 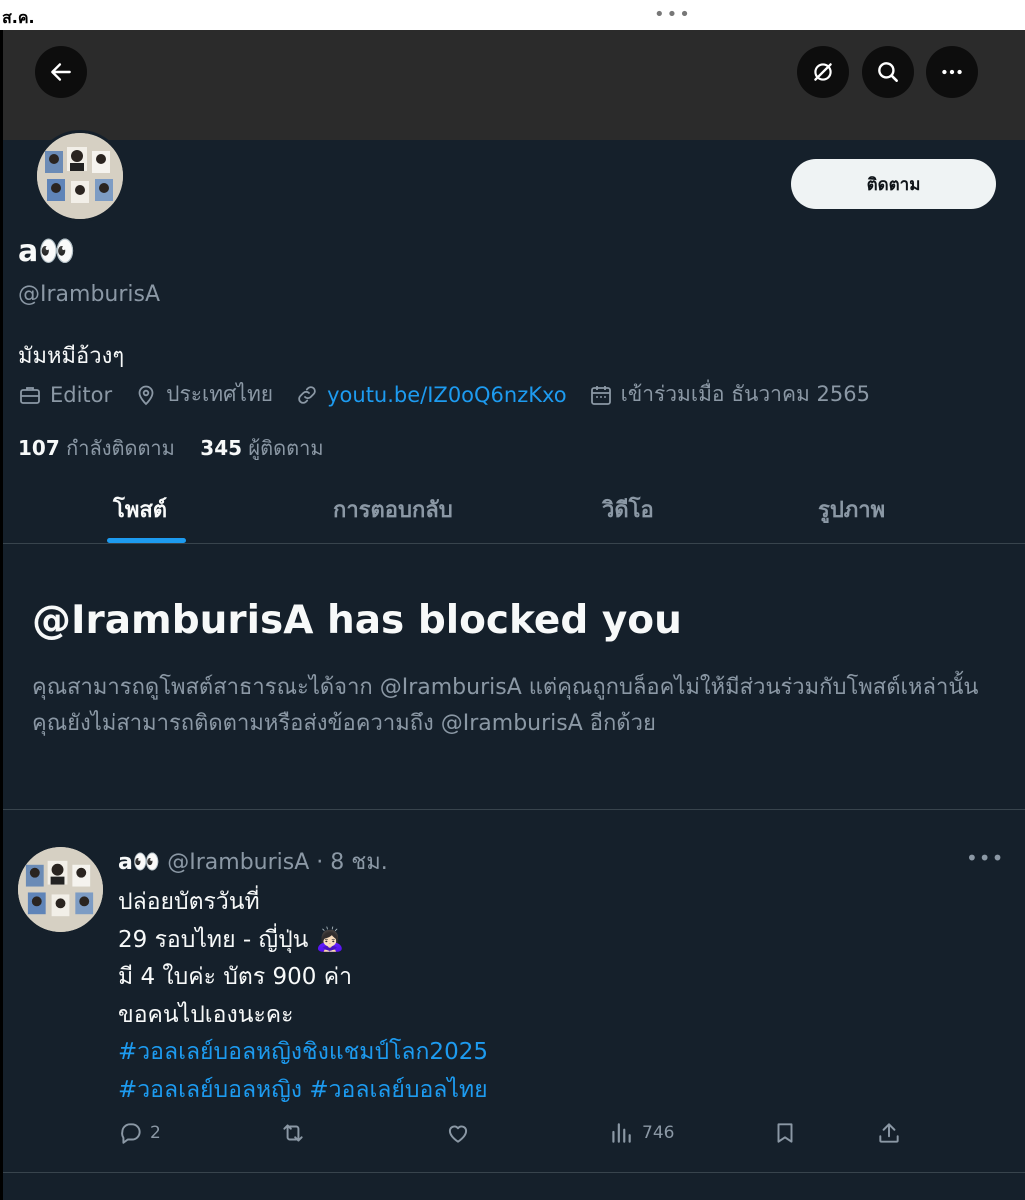 I want to click on arrow-left-icon, so click(x=61, y=72).